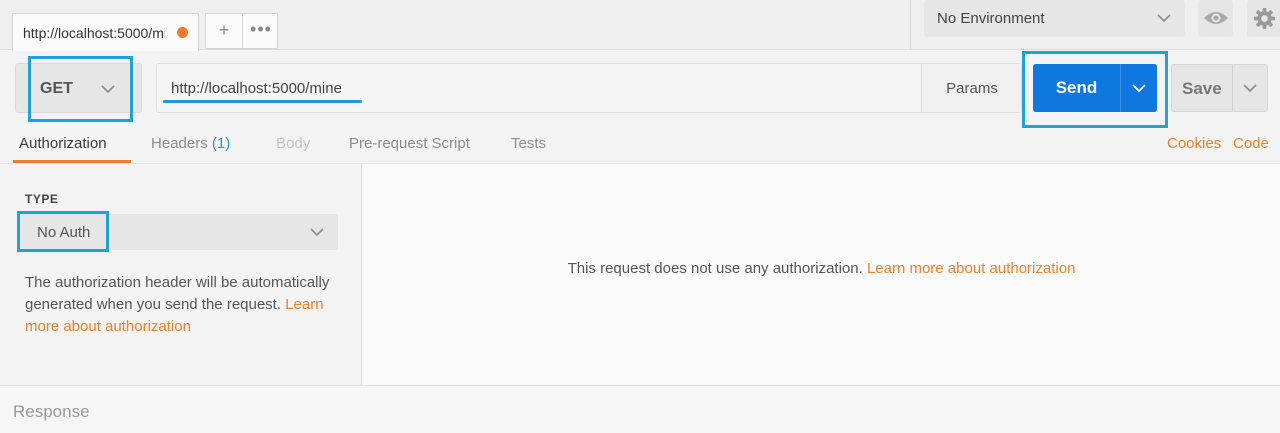 This screenshot has height=433, width=1280. Describe the element at coordinates (262, 101) in the screenshot. I see `url-underline` at that location.